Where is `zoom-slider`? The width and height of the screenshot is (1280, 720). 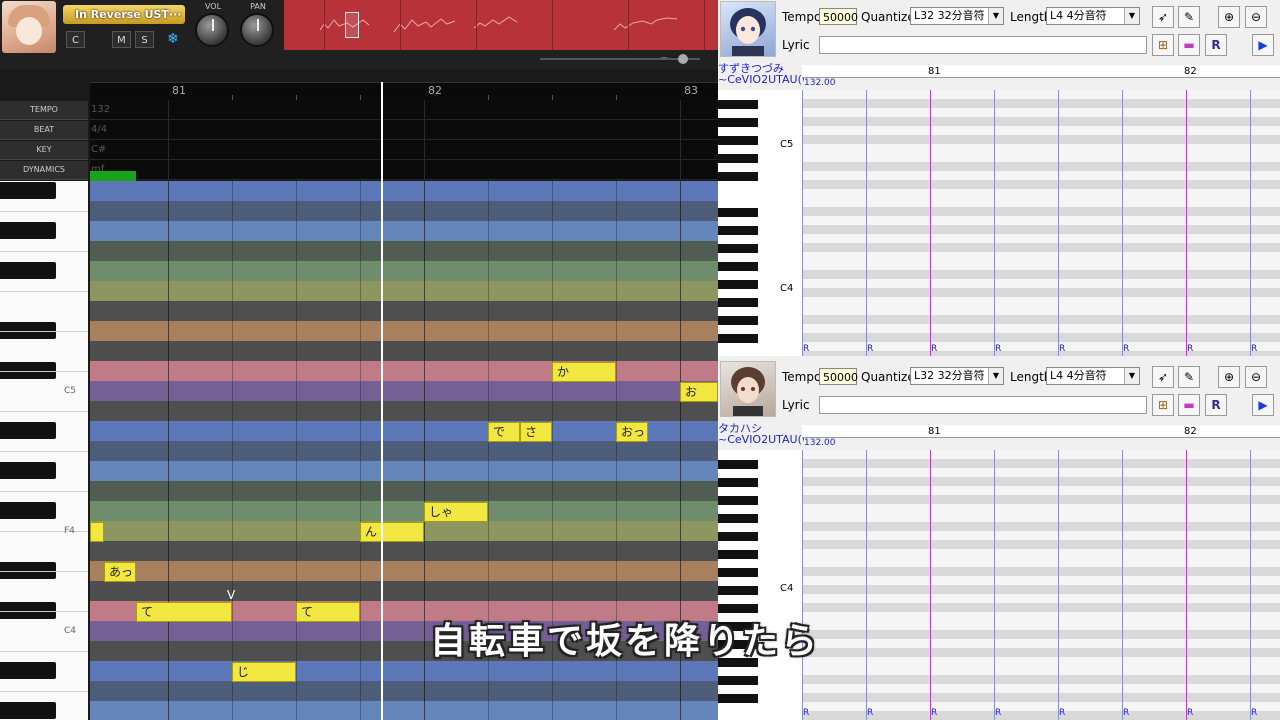 zoom-slider is located at coordinates (620, 59).